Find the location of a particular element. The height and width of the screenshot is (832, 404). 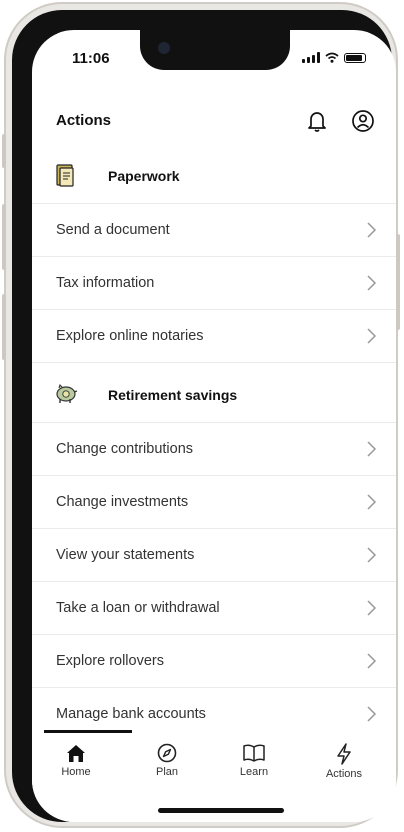

list-item-label: Change contributions is located at coordinates (125, 449).